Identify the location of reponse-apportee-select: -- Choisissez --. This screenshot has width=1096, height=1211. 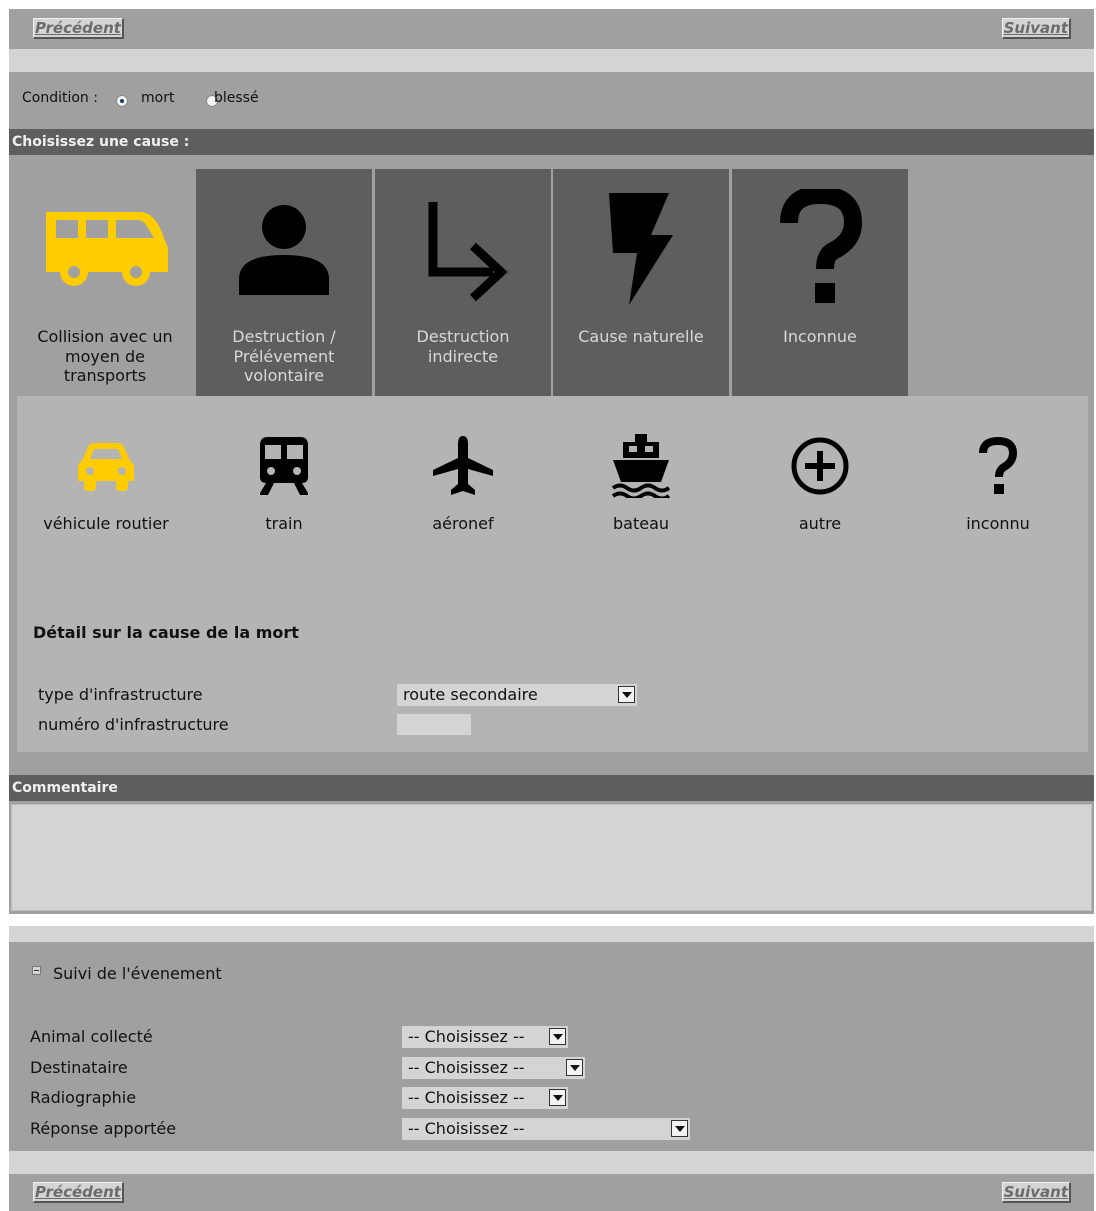
(546, 1129).